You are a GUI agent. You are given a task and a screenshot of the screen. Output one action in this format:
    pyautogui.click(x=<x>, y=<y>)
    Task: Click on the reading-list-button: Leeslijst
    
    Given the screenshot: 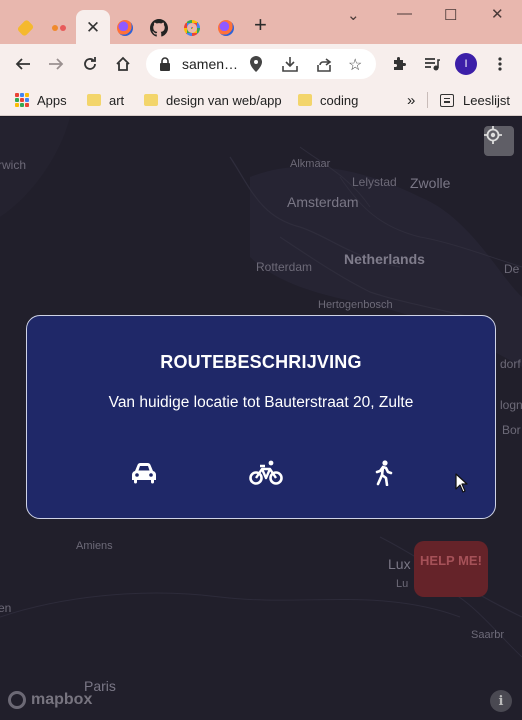 What is the action you would take?
    pyautogui.click(x=475, y=100)
    